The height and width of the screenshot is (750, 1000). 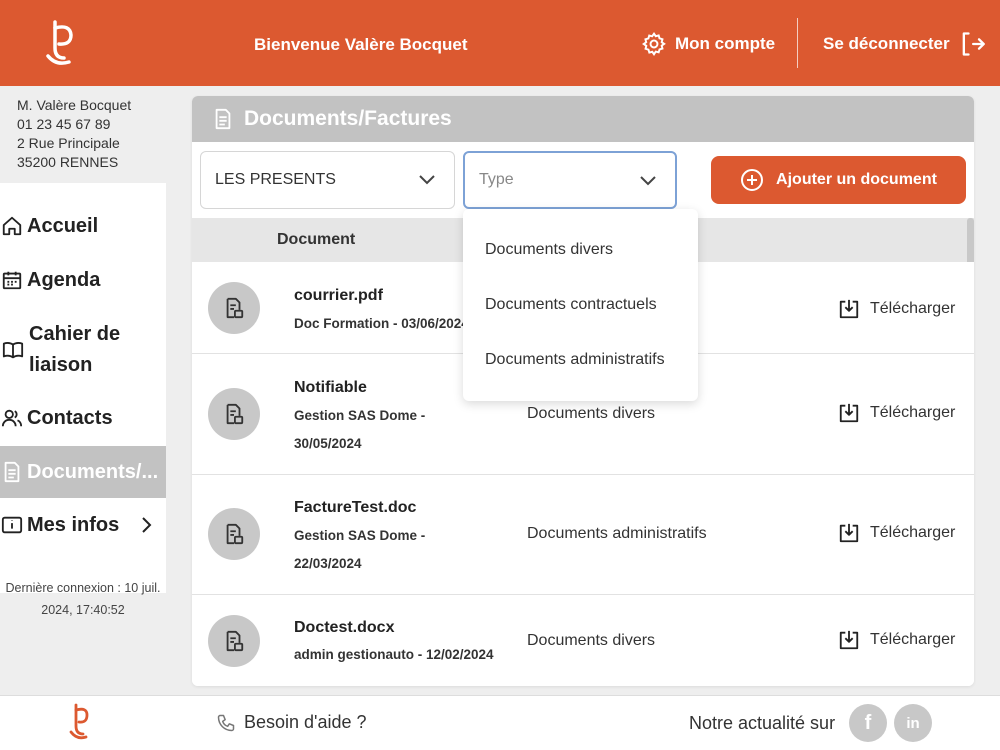 I want to click on sidebar-item-mes-infos: Mes infos, so click(x=83, y=525).